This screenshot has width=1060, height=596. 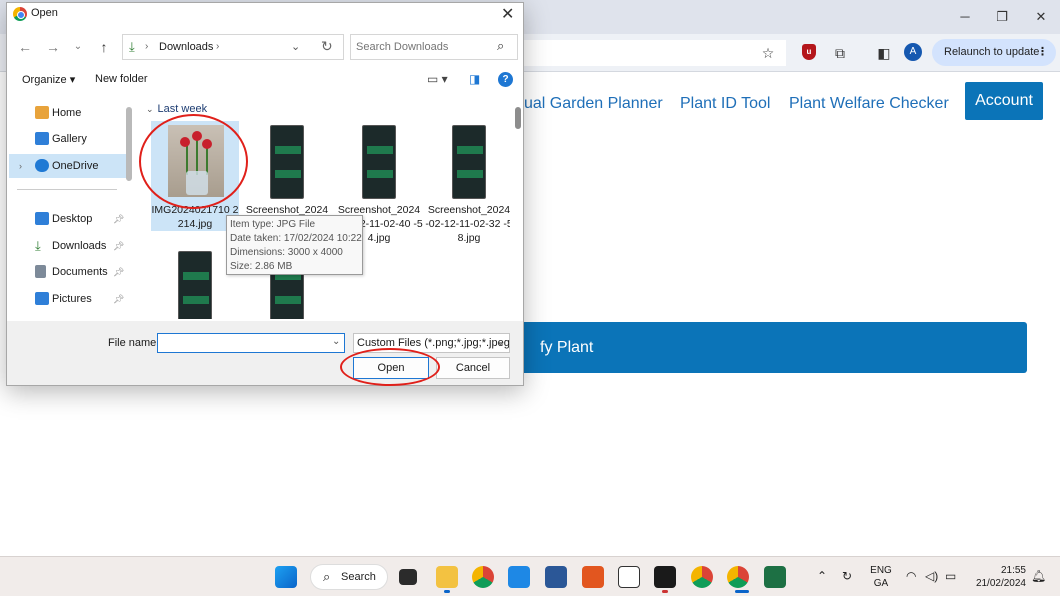 I want to click on help-icon: ?, so click(x=505, y=79).